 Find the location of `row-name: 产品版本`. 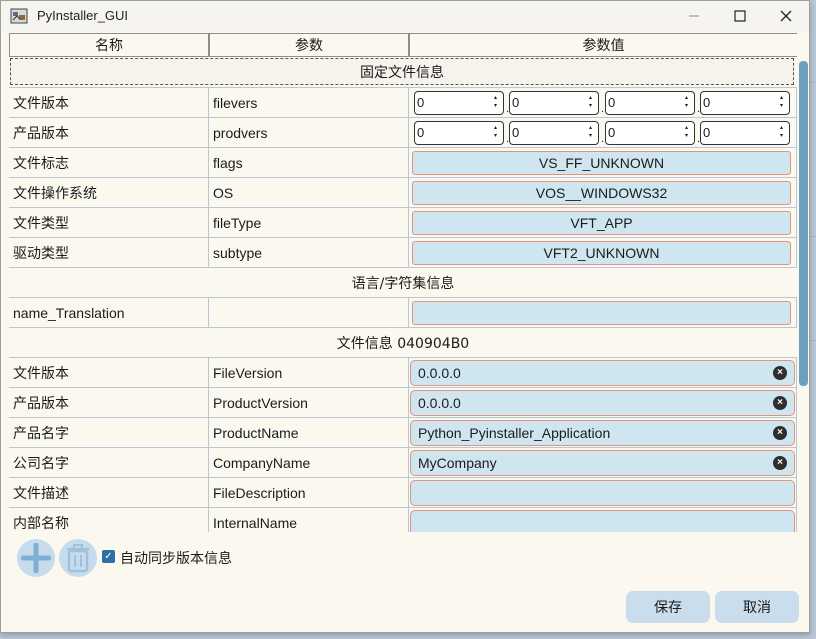

row-name: 产品版本 is located at coordinates (109, 132).